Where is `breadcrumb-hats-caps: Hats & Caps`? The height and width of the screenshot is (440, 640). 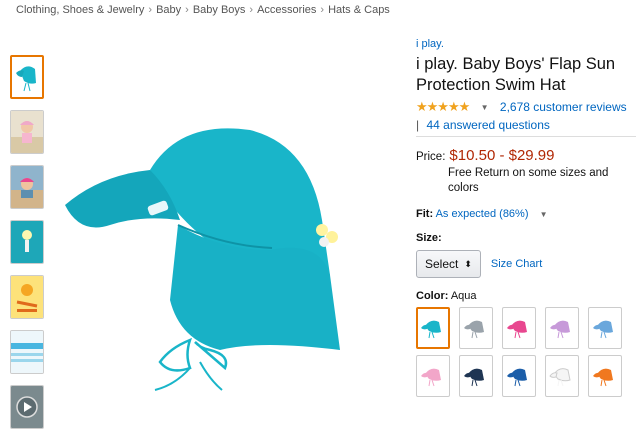
breadcrumb-hats-caps: Hats & Caps is located at coordinates (359, 10).